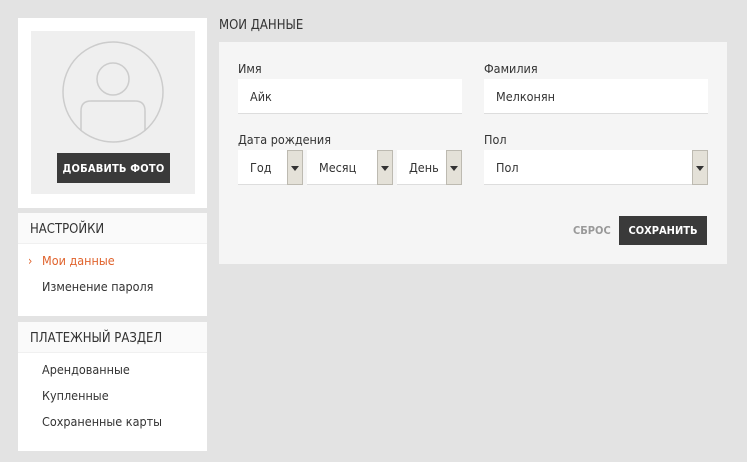 The height and width of the screenshot is (462, 747). I want to click on last-name-label: Фамилия, so click(511, 68).